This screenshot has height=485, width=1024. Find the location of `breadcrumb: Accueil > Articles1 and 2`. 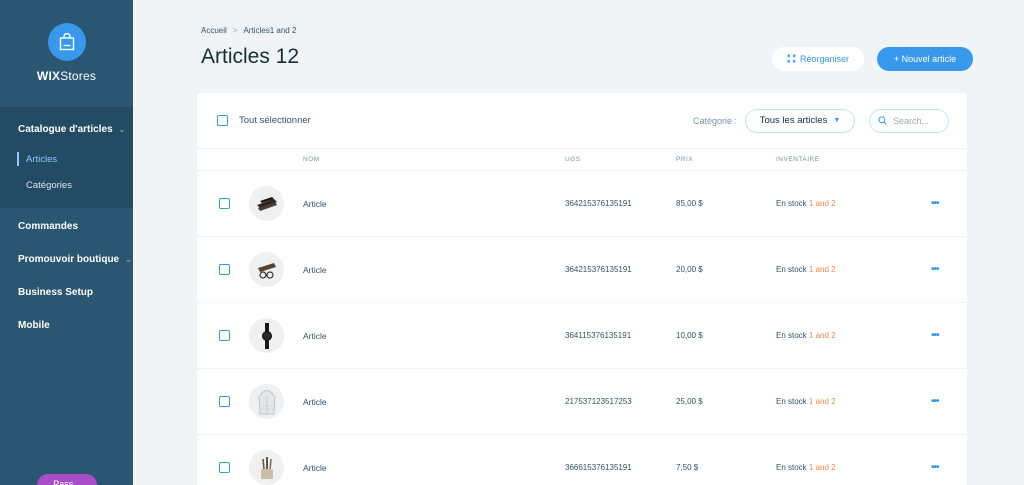

breadcrumb: Accueil > Articles1 and 2 is located at coordinates (248, 30).